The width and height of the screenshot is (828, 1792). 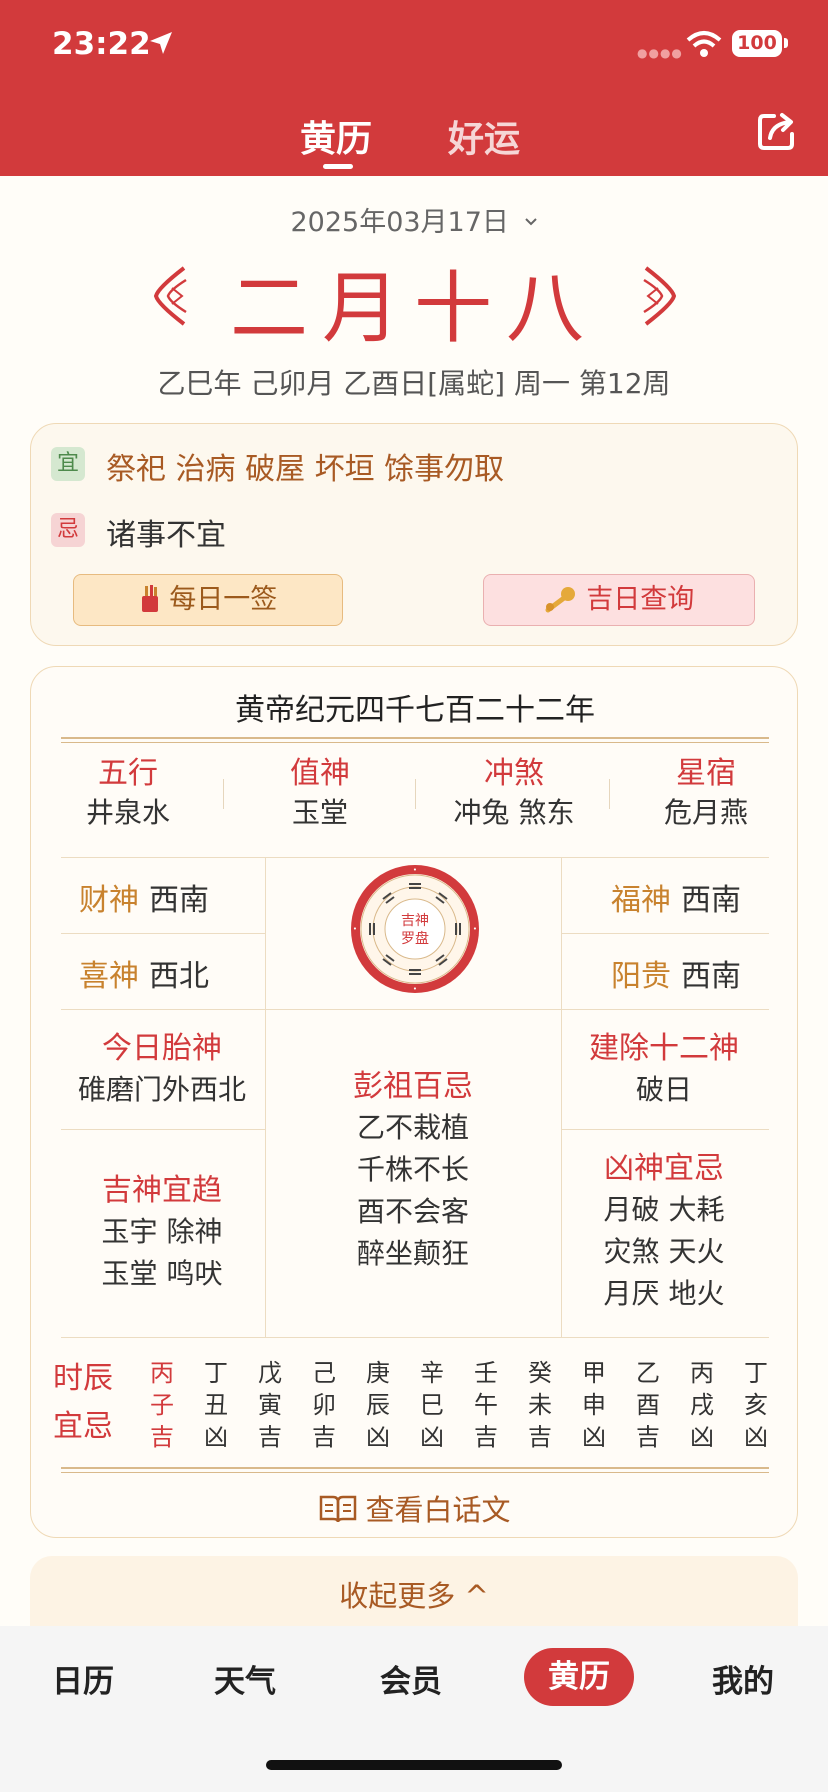 What do you see at coordinates (245, 1678) in the screenshot?
I see `tabbar-weather: 天气` at bounding box center [245, 1678].